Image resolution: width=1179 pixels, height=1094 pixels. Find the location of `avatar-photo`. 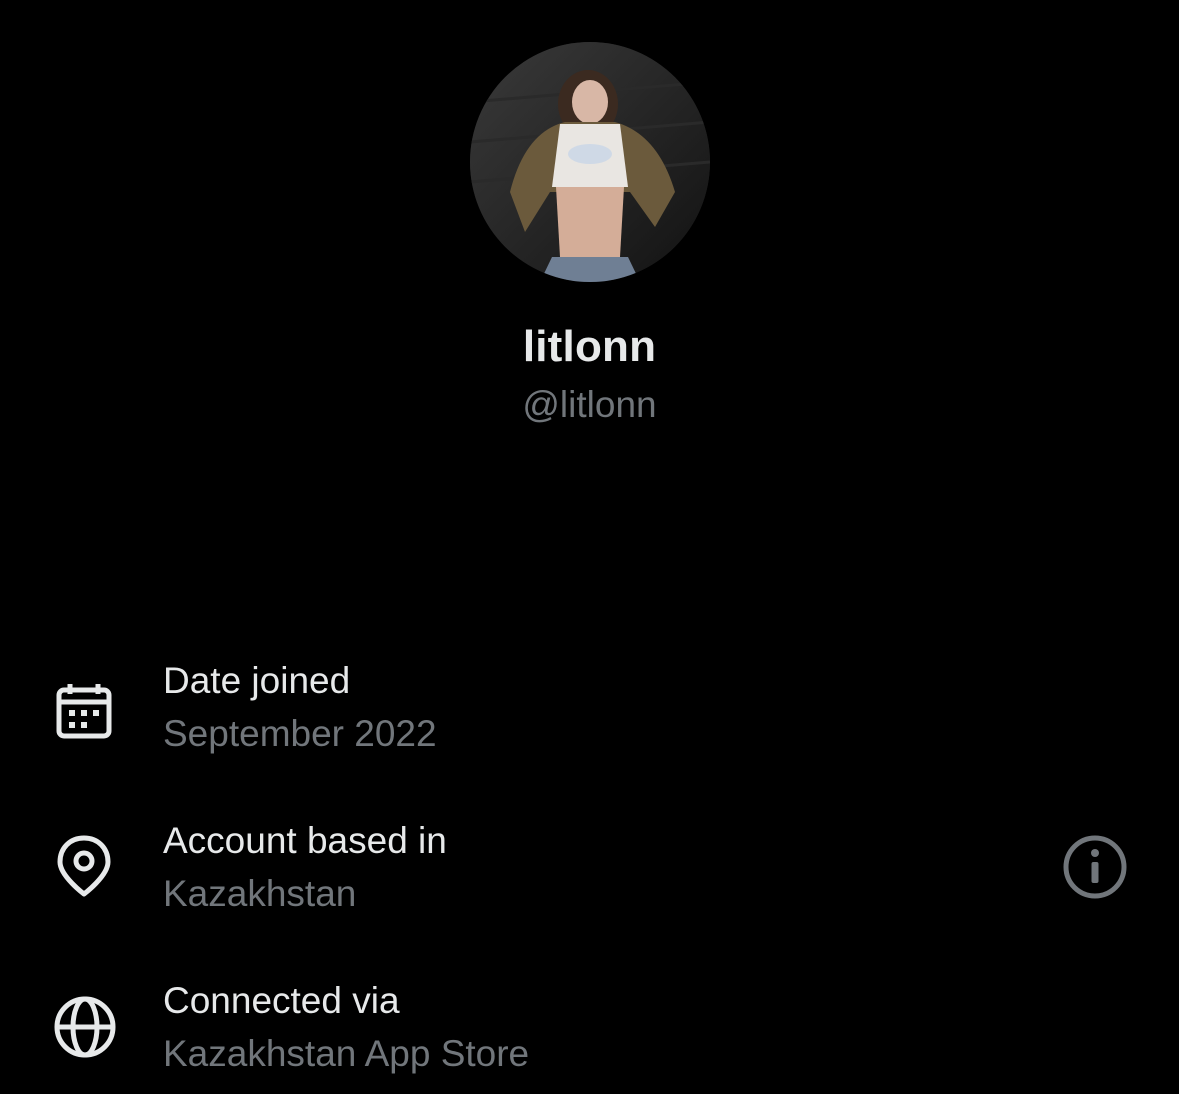

avatar-photo is located at coordinates (590, 162).